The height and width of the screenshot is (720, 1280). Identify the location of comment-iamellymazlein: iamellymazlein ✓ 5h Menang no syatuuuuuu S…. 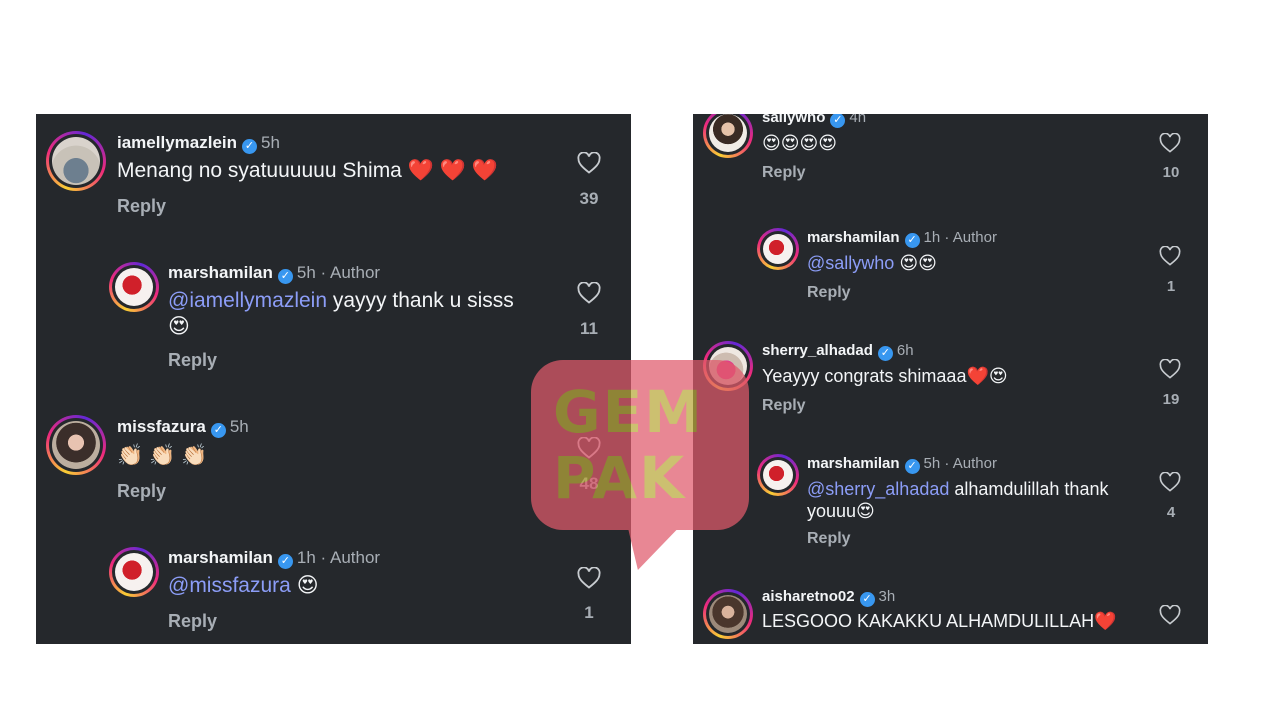
(333, 179).